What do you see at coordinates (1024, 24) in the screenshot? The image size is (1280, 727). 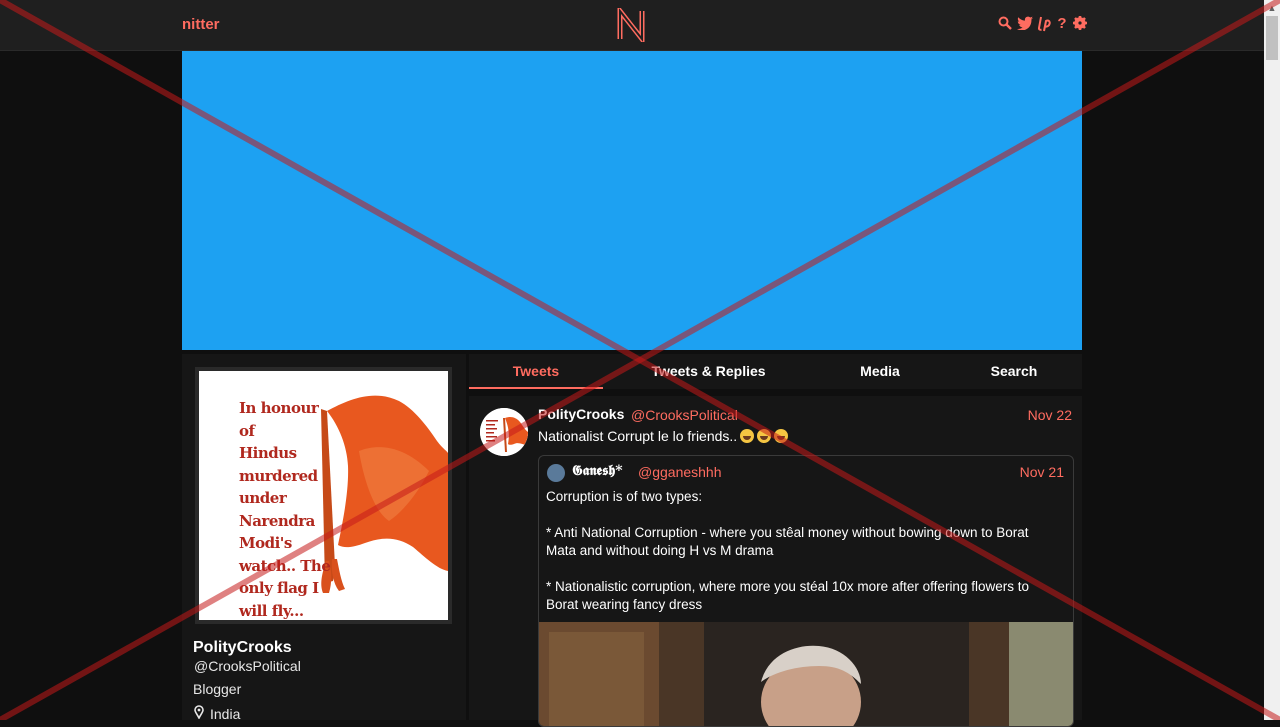 I see `twitter-icon` at bounding box center [1024, 24].